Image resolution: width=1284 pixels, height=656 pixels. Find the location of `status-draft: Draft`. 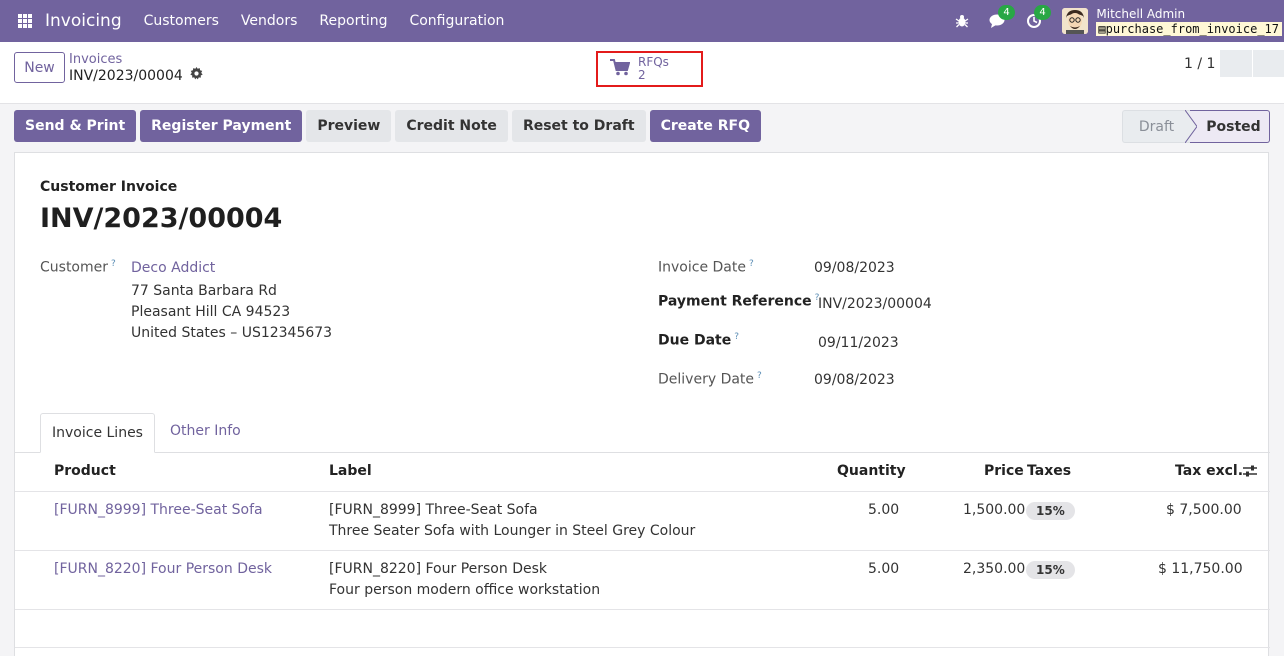

status-draft: Draft is located at coordinates (1156, 126).